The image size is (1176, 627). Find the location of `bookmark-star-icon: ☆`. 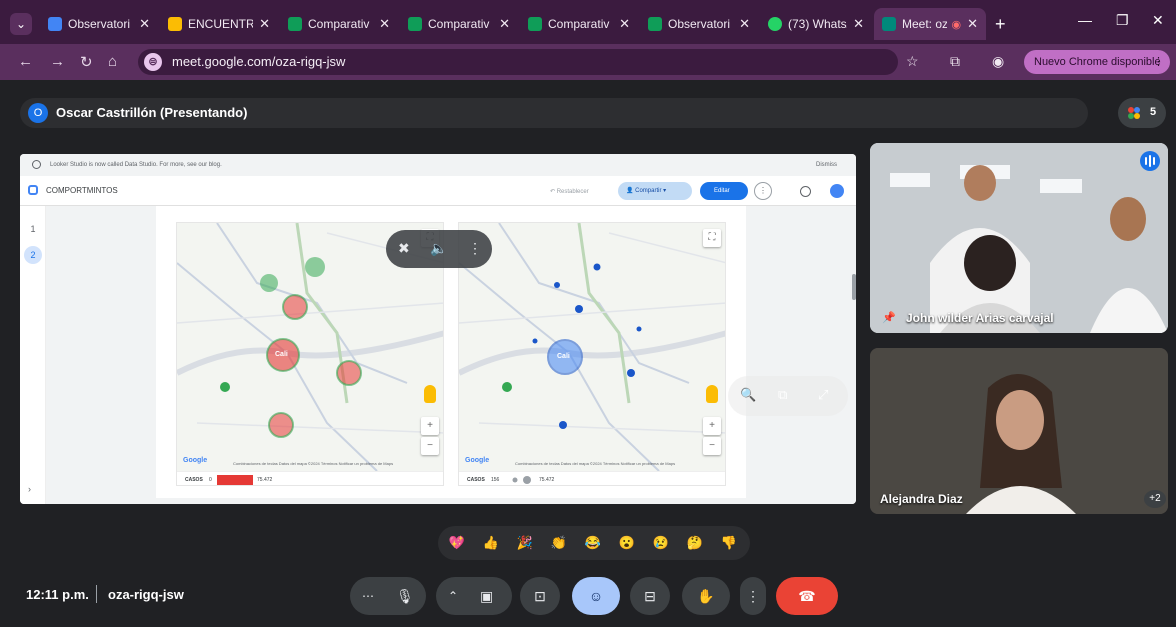

bookmark-star-icon: ☆ is located at coordinates (912, 61).